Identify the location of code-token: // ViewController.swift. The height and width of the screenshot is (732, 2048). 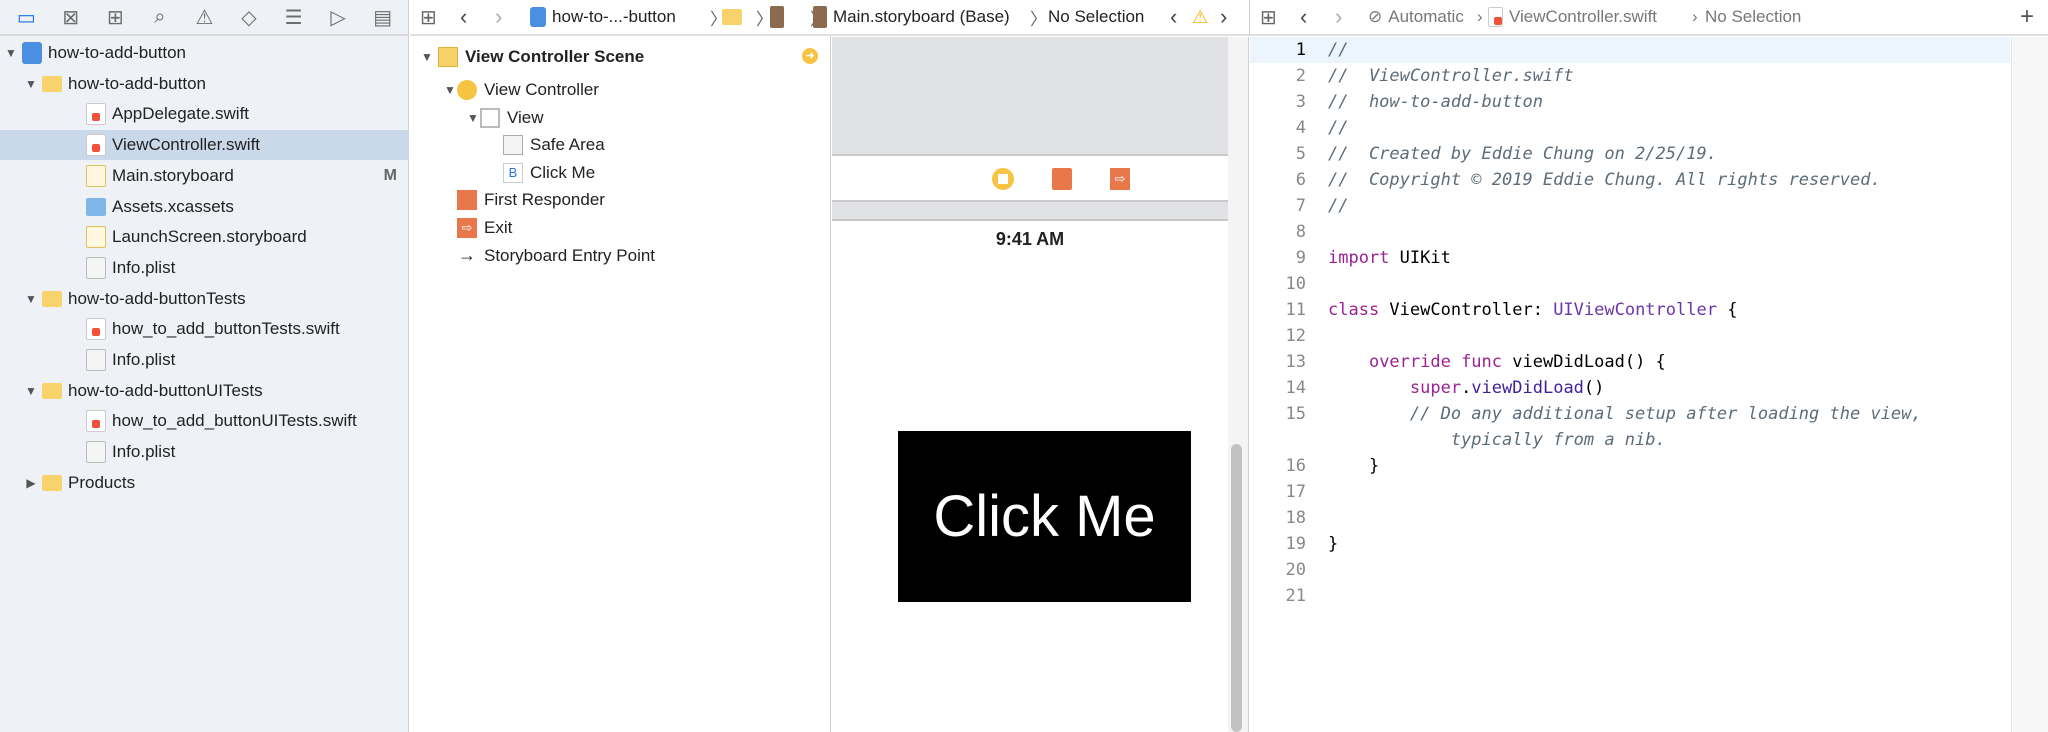
(1451, 76).